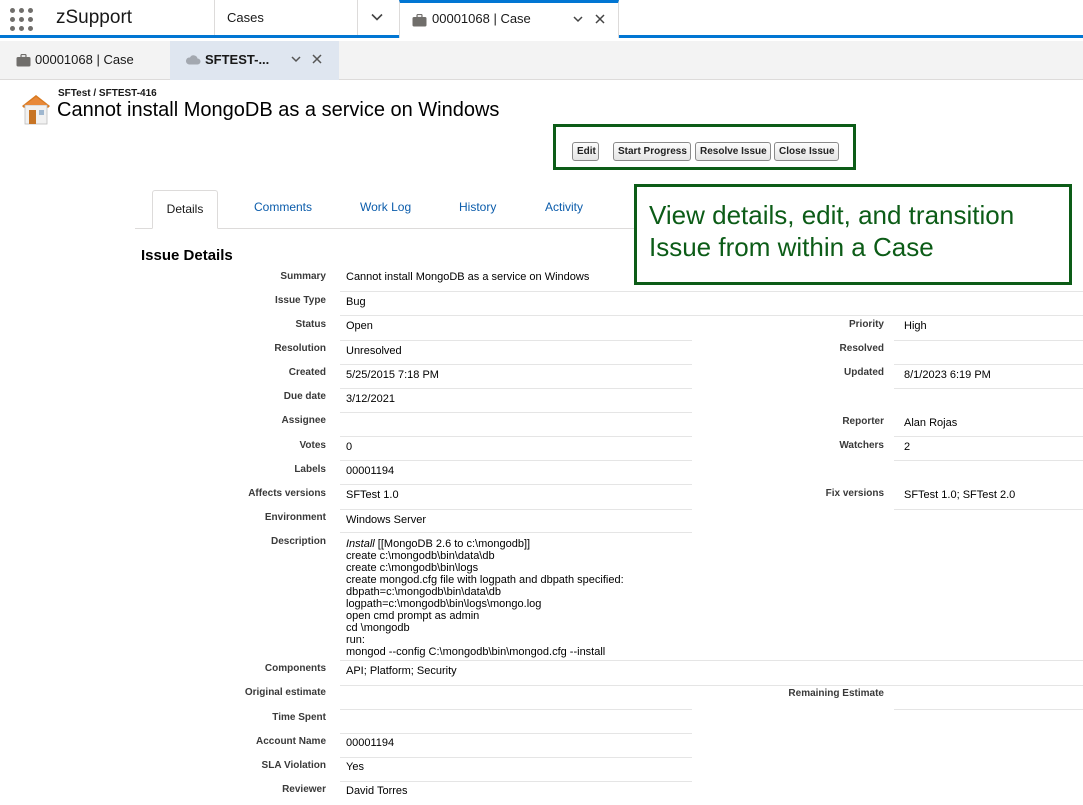  I want to click on field-label: Affects versions, so click(287, 493).